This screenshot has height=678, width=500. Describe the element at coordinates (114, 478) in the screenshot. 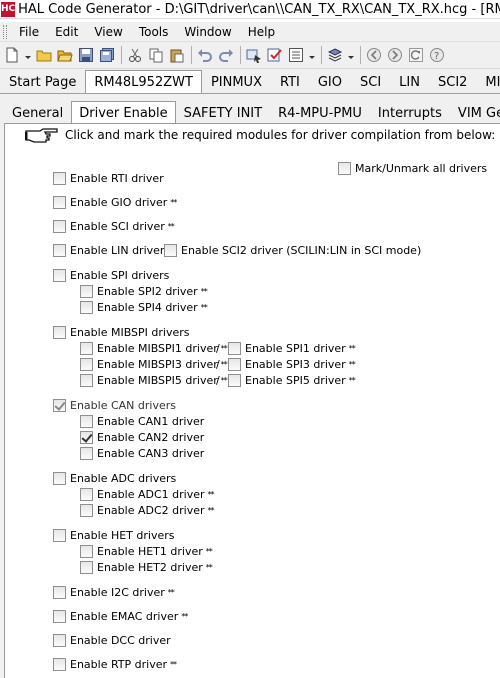

I see `checkbox-adc: Enable ADC drivers` at that location.